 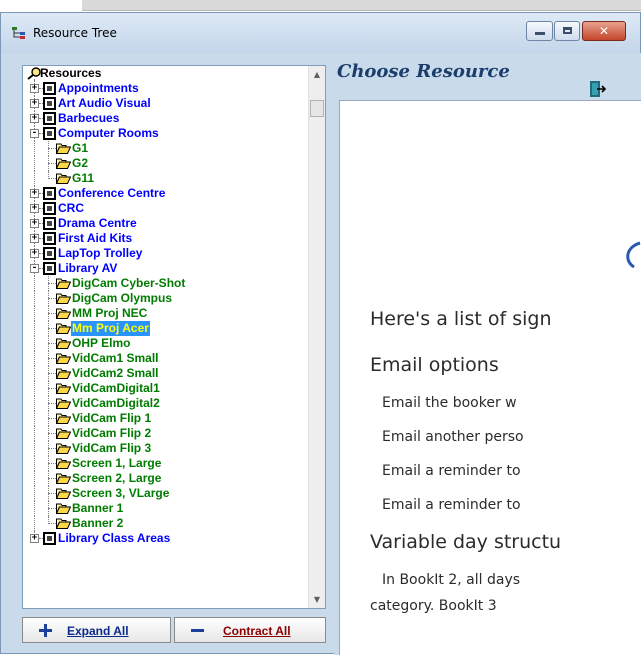 What do you see at coordinates (257, 631) in the screenshot?
I see `contract-all-label: Contract All` at bounding box center [257, 631].